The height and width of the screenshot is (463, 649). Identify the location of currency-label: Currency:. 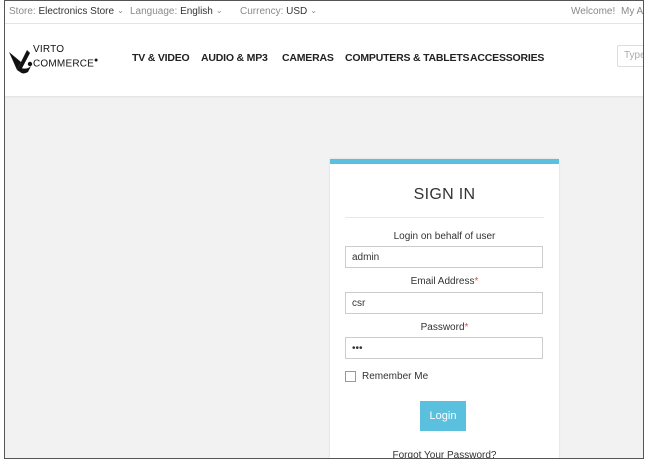
(262, 11).